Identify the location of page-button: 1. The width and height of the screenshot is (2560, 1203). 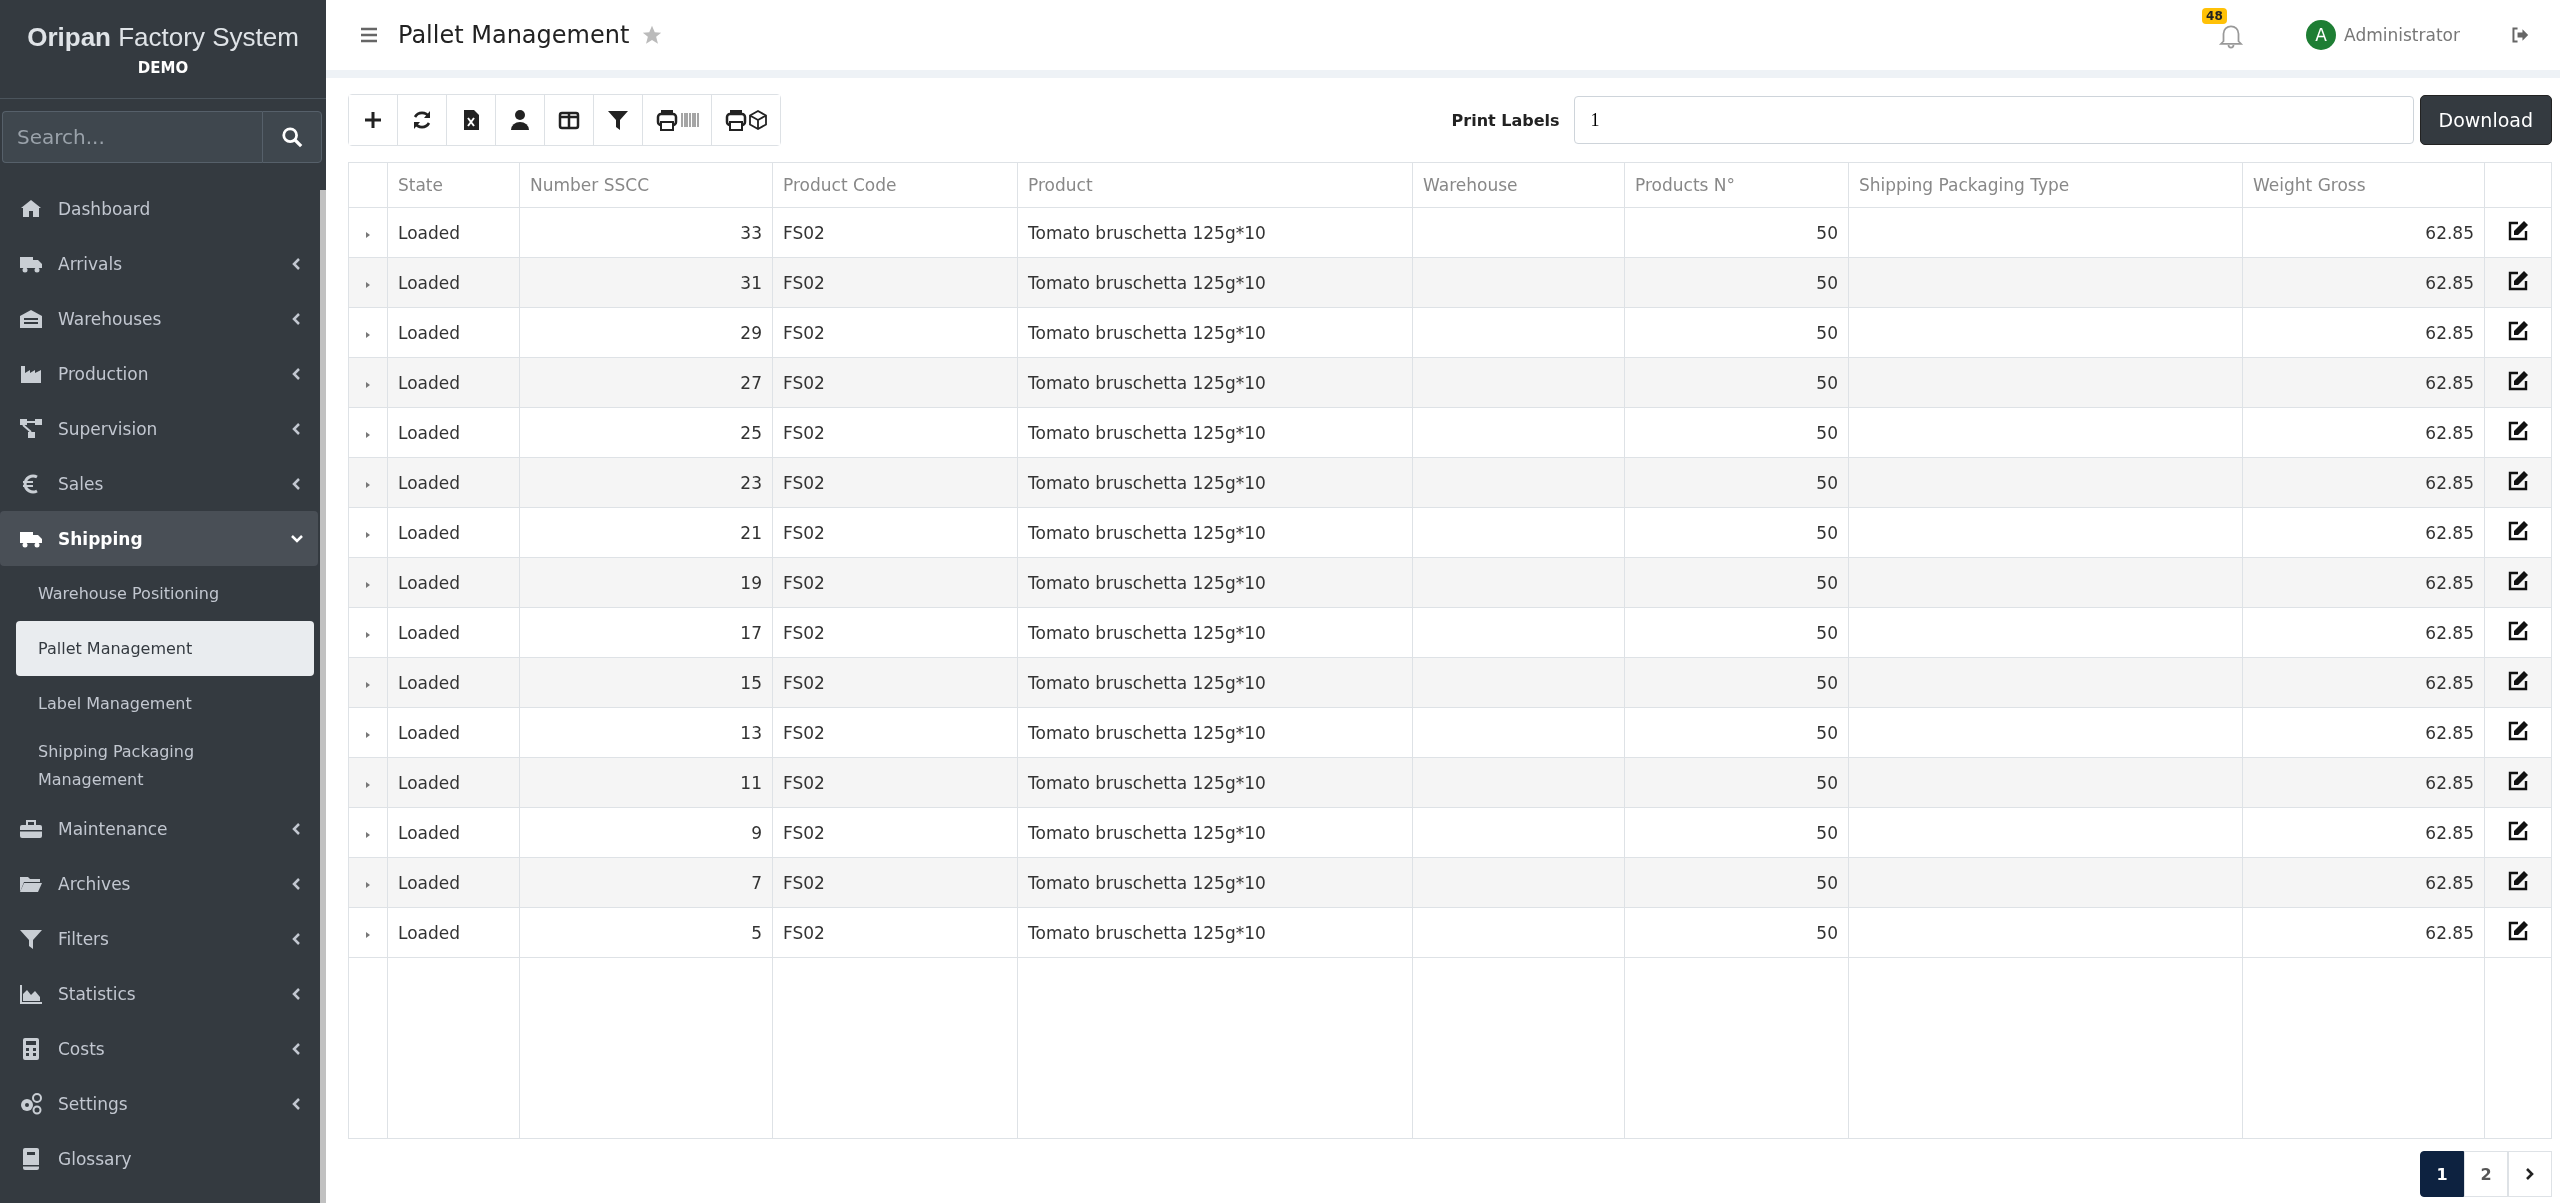
(2442, 1174).